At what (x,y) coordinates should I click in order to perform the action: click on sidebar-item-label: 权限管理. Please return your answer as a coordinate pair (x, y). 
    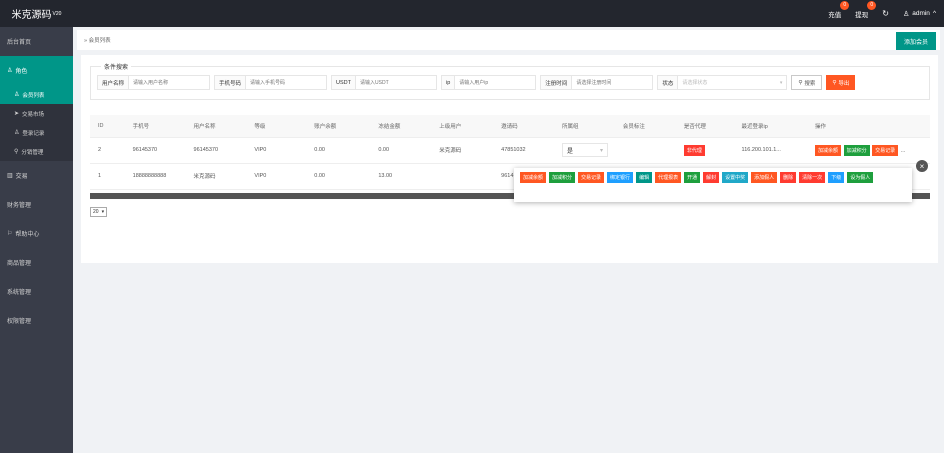
    Looking at the image, I should click on (19, 322).